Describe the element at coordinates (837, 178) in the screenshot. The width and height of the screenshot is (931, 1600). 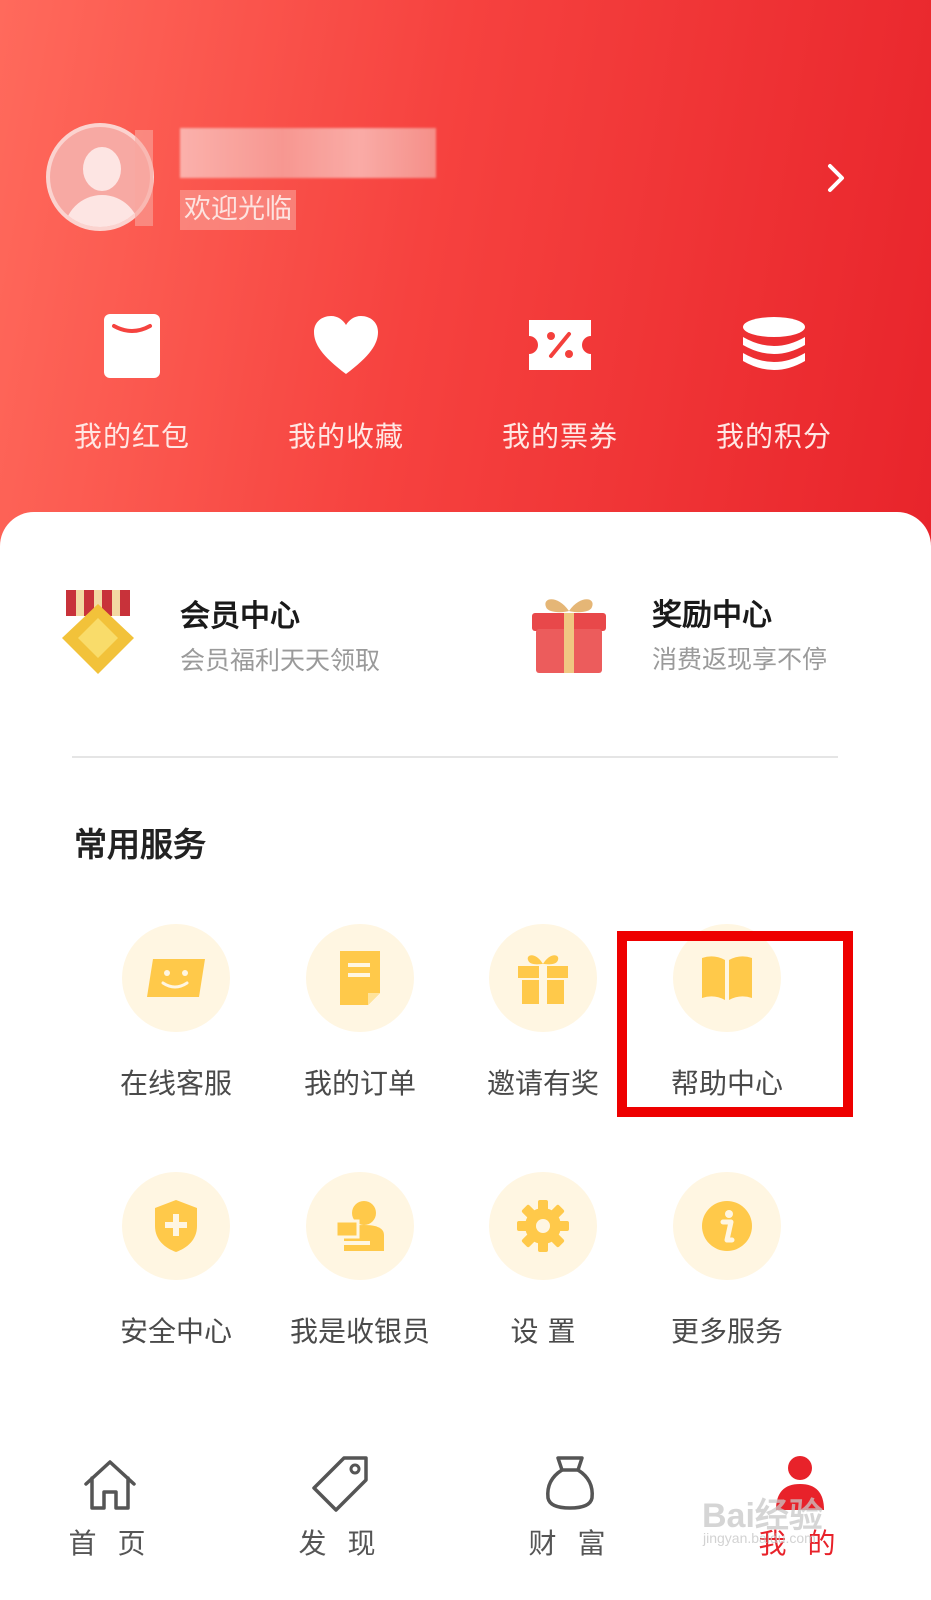
I see `chevron-right-icon` at that location.